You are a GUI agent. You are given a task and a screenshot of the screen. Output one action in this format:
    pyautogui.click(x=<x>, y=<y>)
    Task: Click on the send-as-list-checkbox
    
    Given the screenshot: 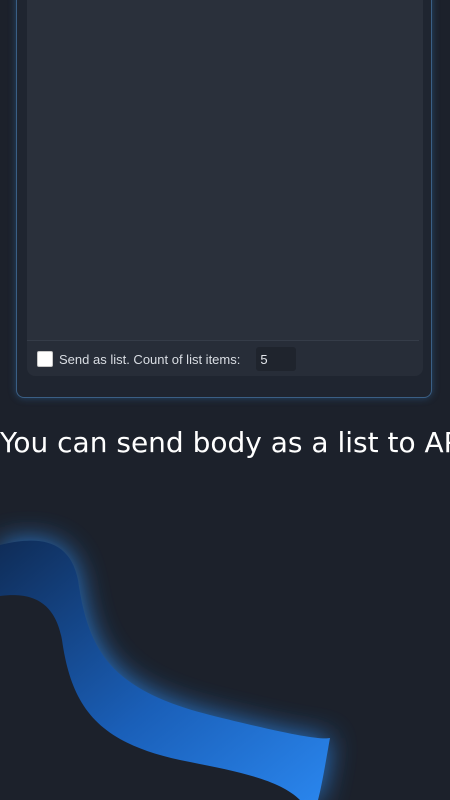 What is the action you would take?
    pyautogui.click(x=45, y=359)
    